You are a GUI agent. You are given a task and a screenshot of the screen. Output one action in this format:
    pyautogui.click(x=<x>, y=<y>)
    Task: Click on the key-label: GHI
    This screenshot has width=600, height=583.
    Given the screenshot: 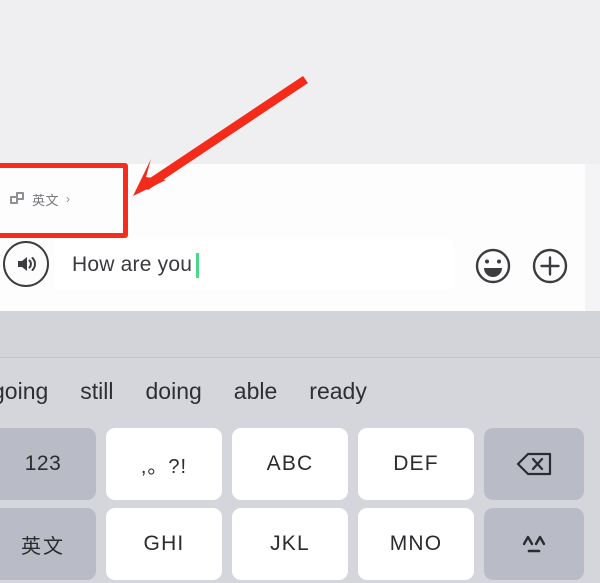 What is the action you would take?
    pyautogui.click(x=164, y=543)
    